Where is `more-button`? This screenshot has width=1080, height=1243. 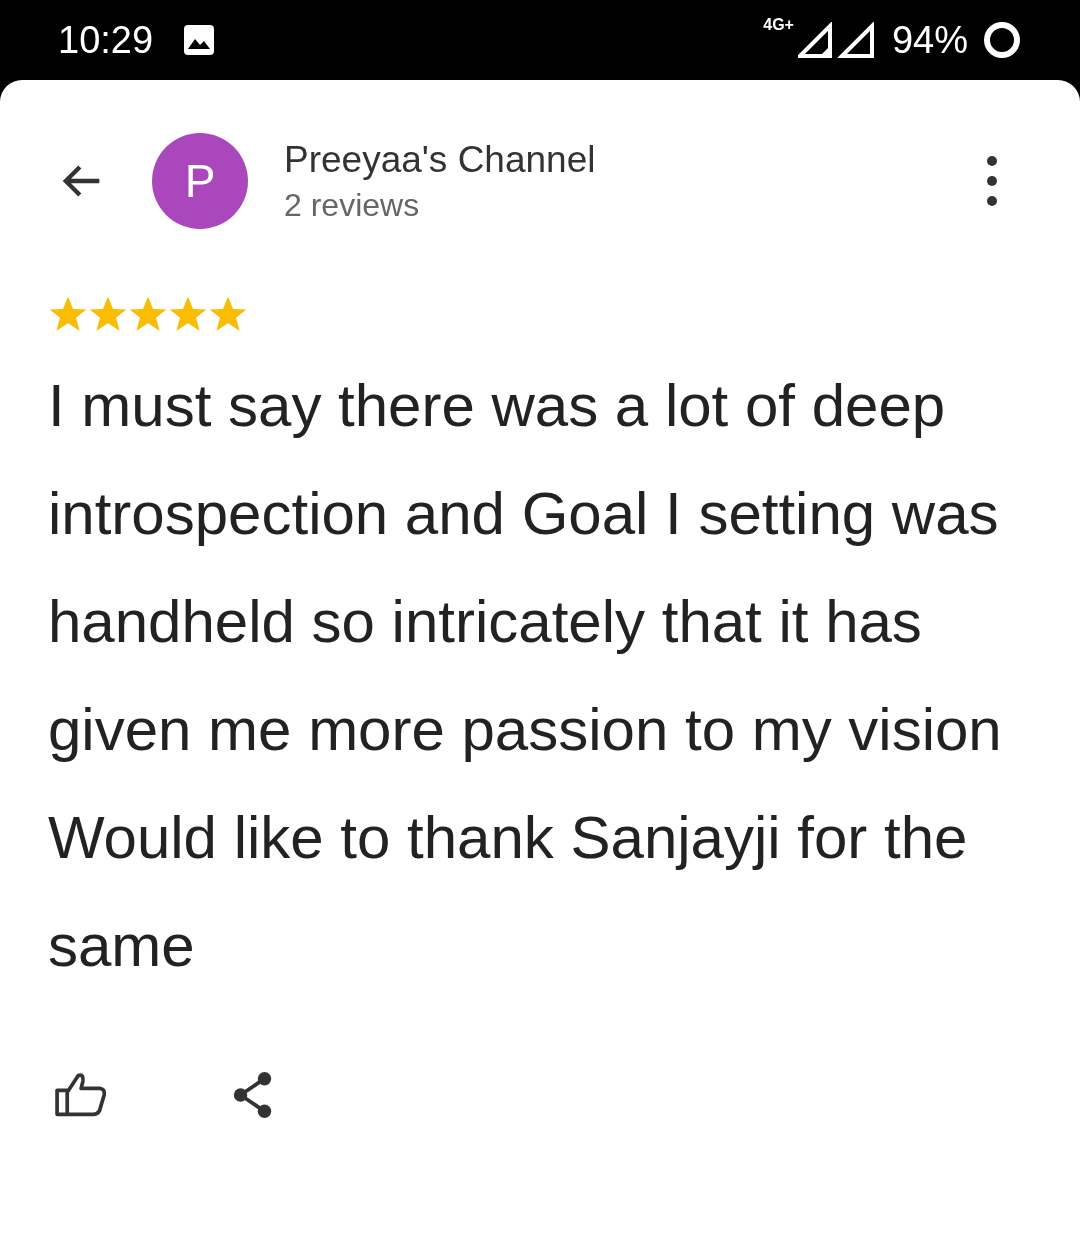 more-button is located at coordinates (992, 181).